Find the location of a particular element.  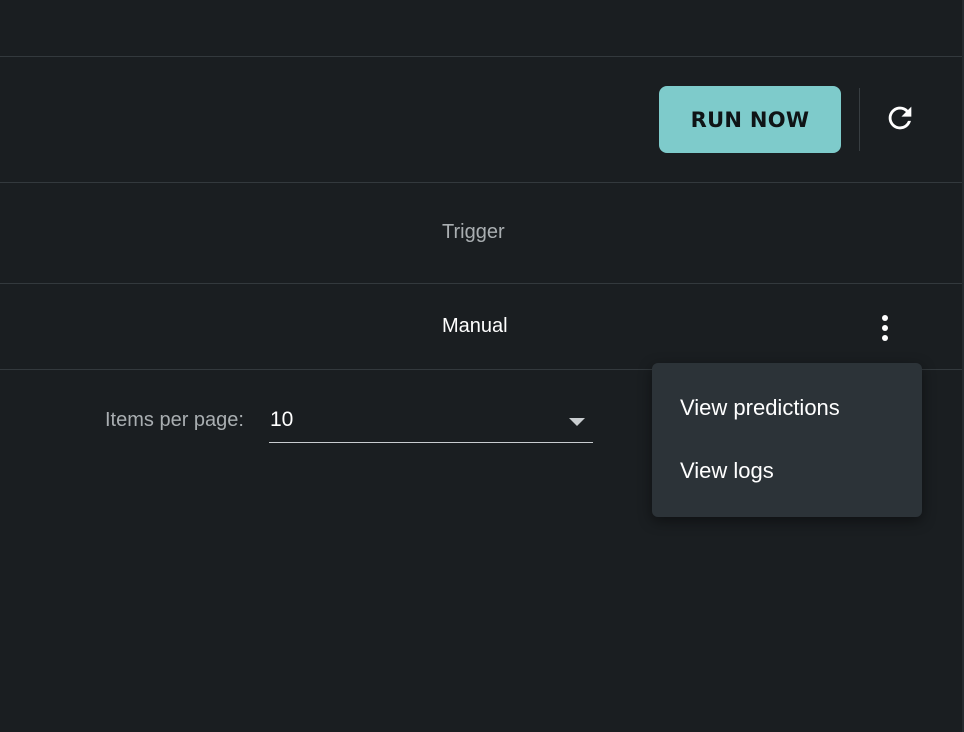

more-vert-icon is located at coordinates (885, 328).